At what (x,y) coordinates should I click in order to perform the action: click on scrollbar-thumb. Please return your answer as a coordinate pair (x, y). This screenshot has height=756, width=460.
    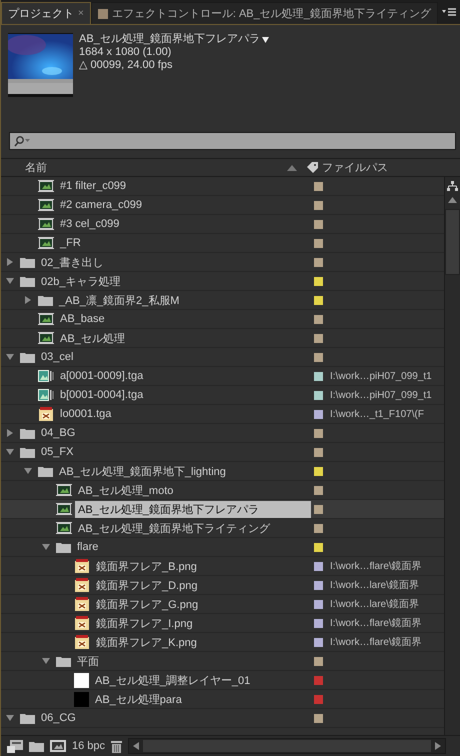
    Looking at the image, I should click on (452, 242).